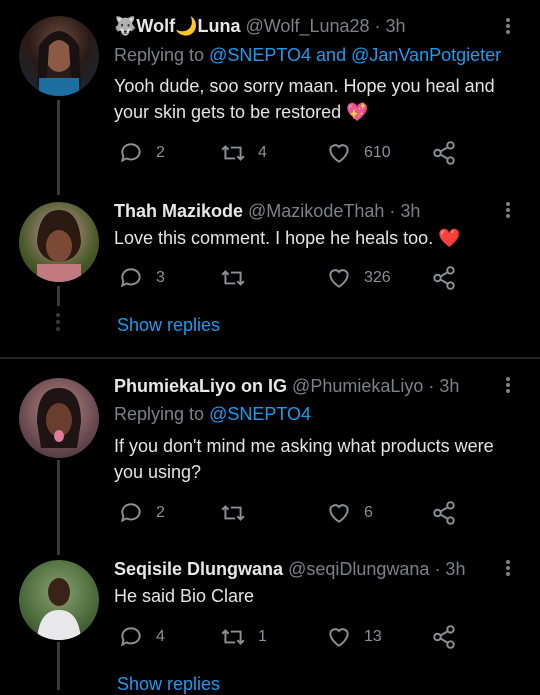  Describe the element at coordinates (58, 322) in the screenshot. I see `thread-continuation-dots` at that location.